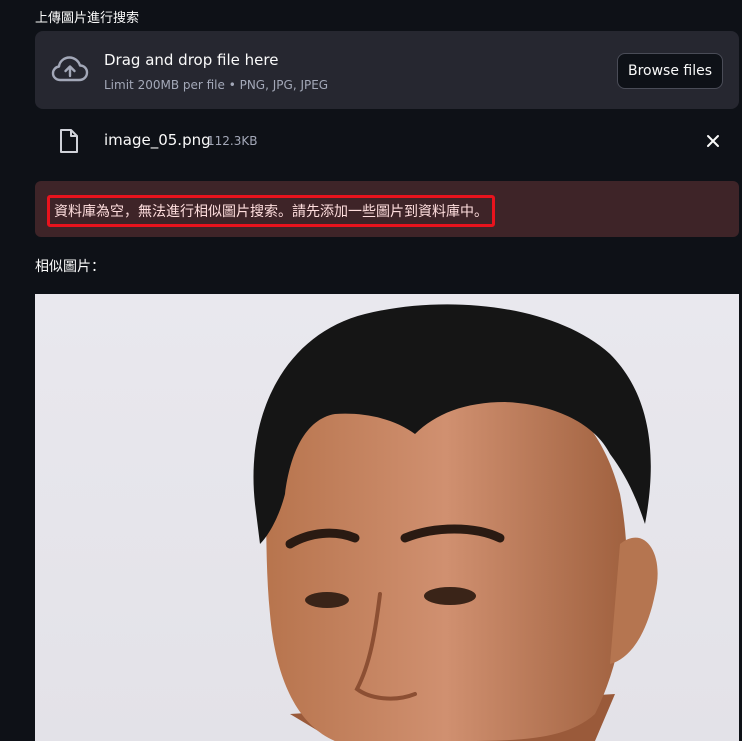  Describe the element at coordinates (387, 142) in the screenshot. I see `uploaded-file-row: image_05.png 112.3KB` at that location.